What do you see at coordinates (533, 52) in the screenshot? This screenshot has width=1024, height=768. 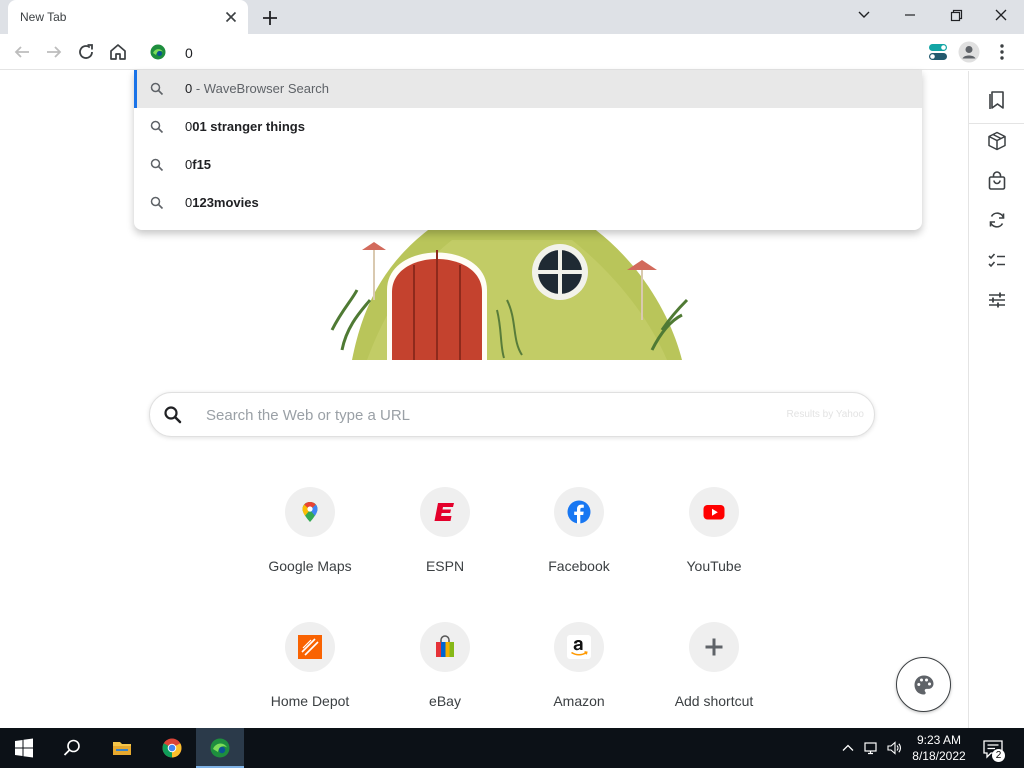 I see `address-bar: 0` at bounding box center [533, 52].